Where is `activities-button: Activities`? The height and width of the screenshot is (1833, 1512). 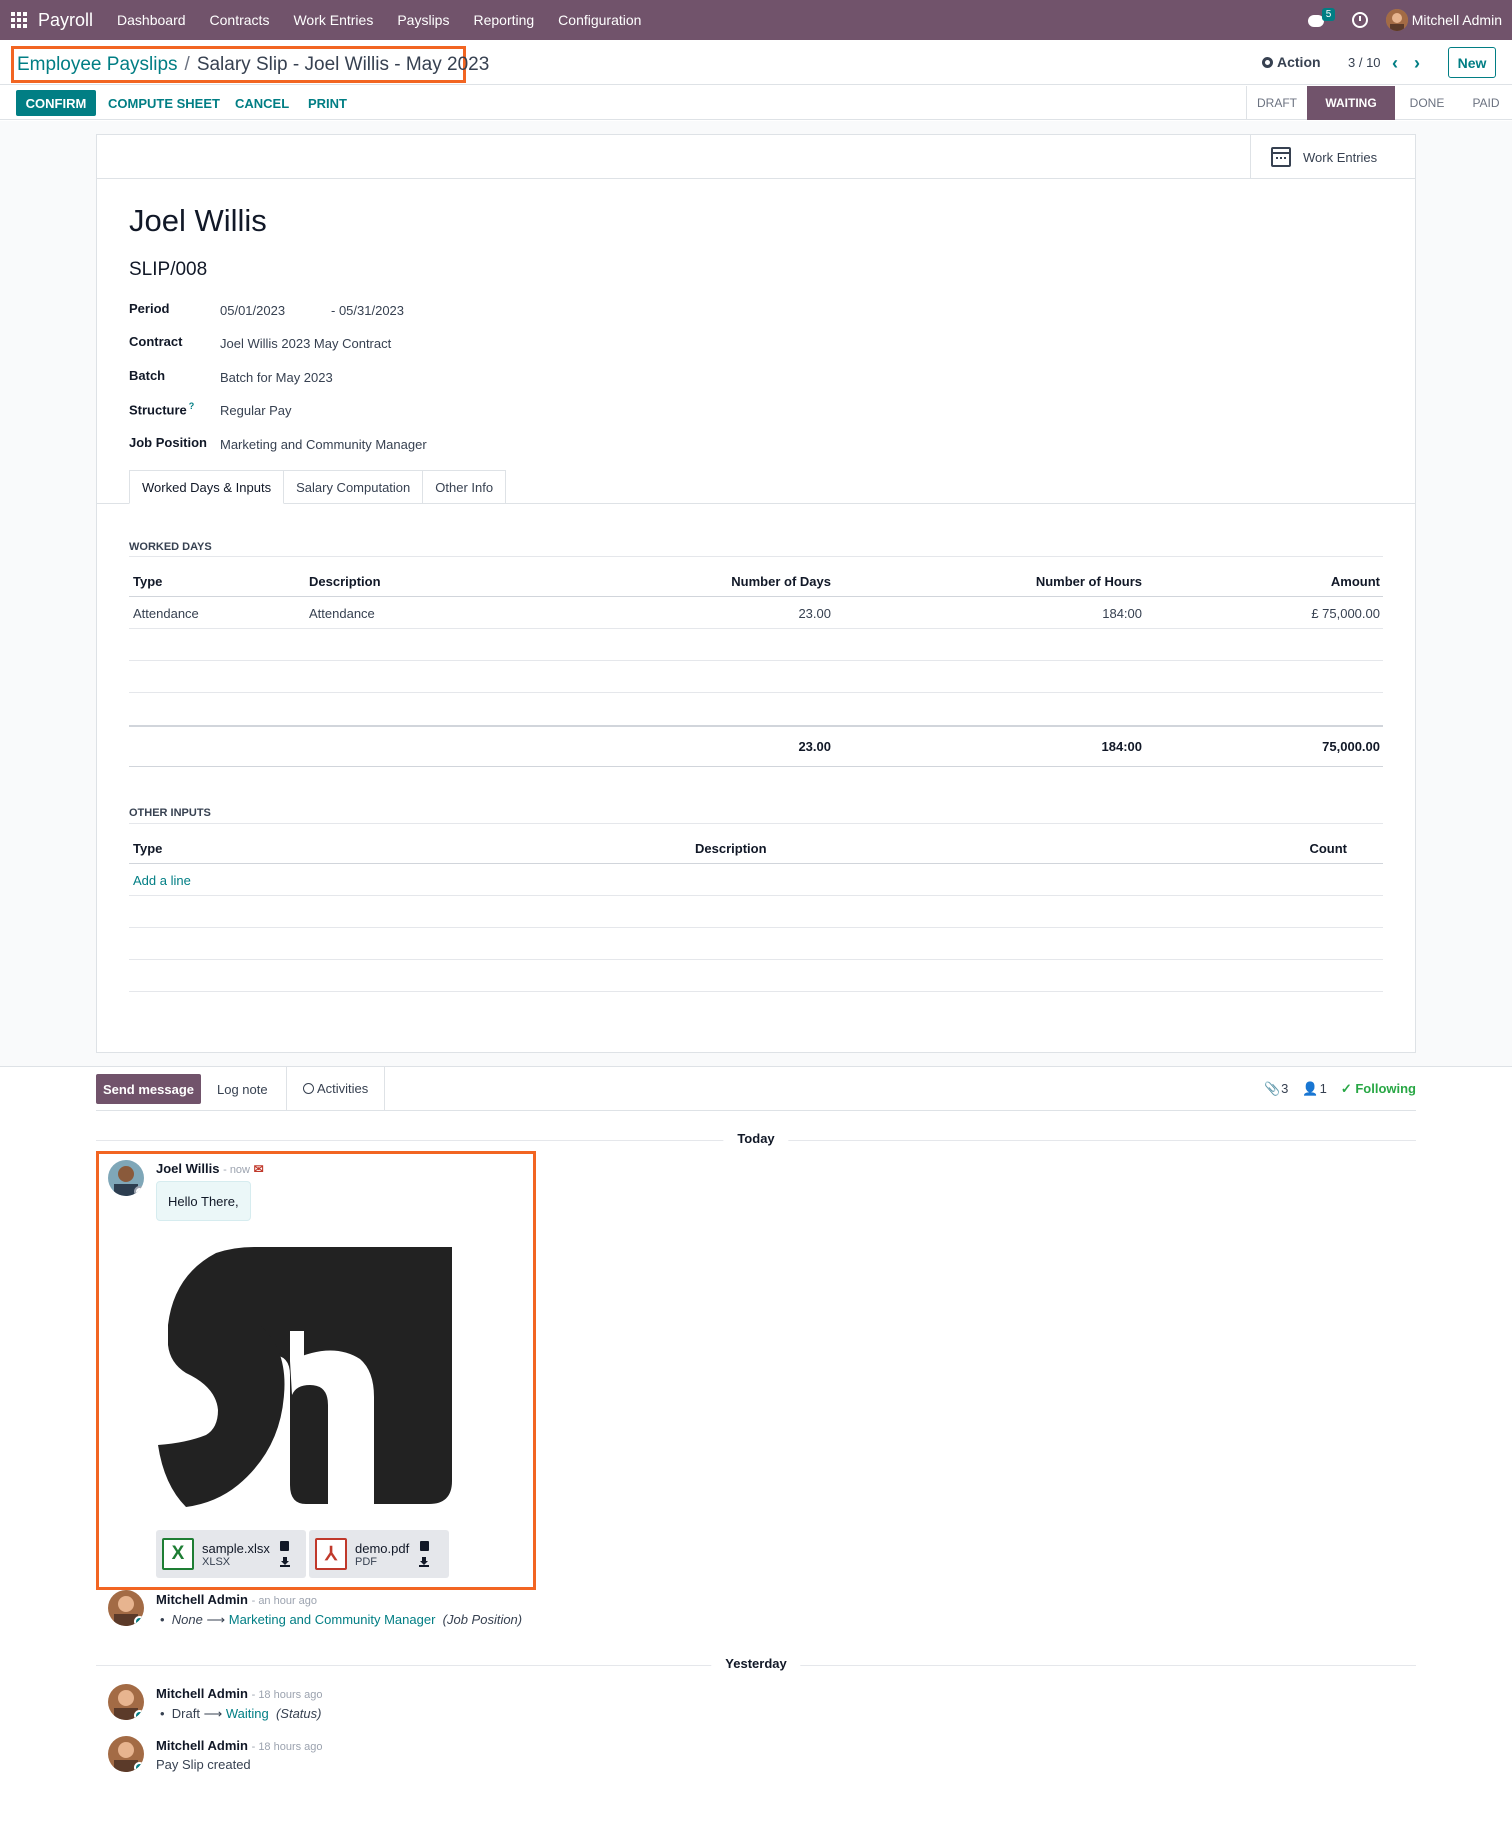 activities-button: Activities is located at coordinates (336, 1088).